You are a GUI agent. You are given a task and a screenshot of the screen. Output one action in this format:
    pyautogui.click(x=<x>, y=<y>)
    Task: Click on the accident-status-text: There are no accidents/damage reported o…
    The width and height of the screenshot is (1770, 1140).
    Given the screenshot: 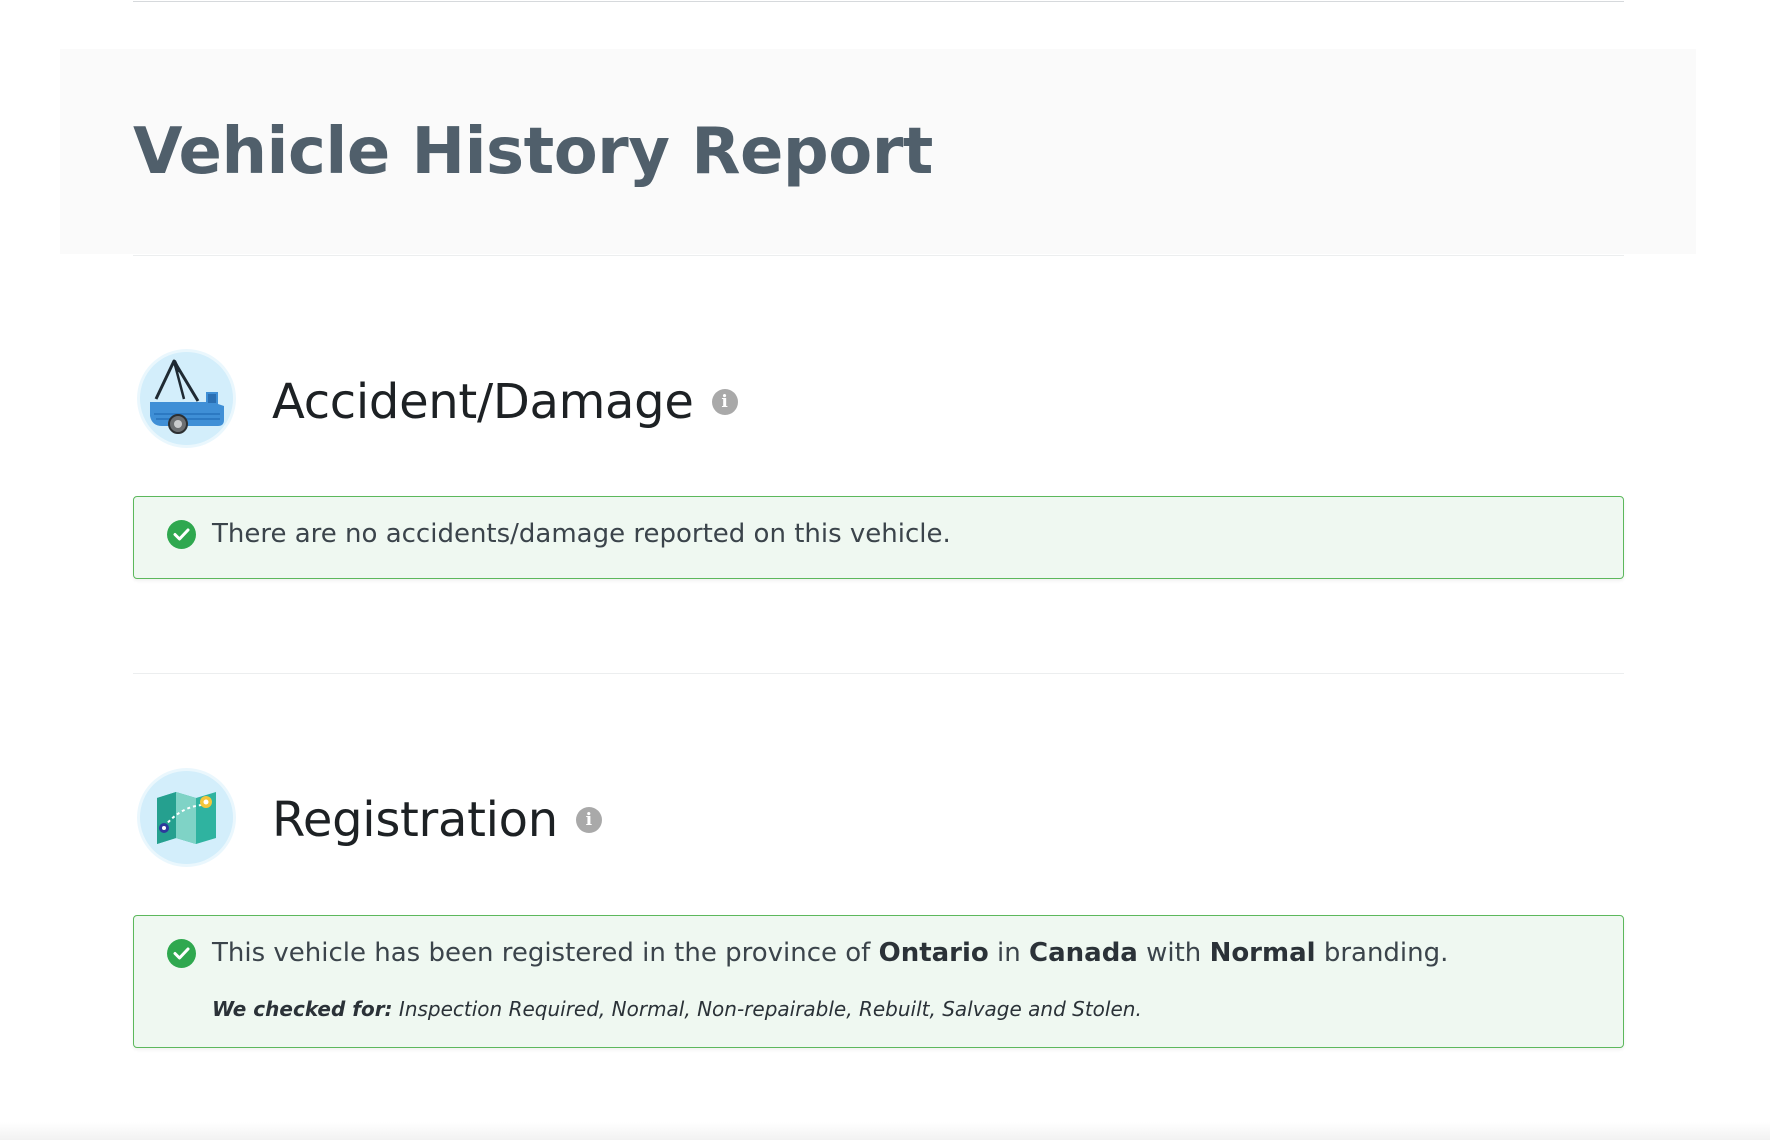 What is the action you would take?
    pyautogui.click(x=581, y=534)
    